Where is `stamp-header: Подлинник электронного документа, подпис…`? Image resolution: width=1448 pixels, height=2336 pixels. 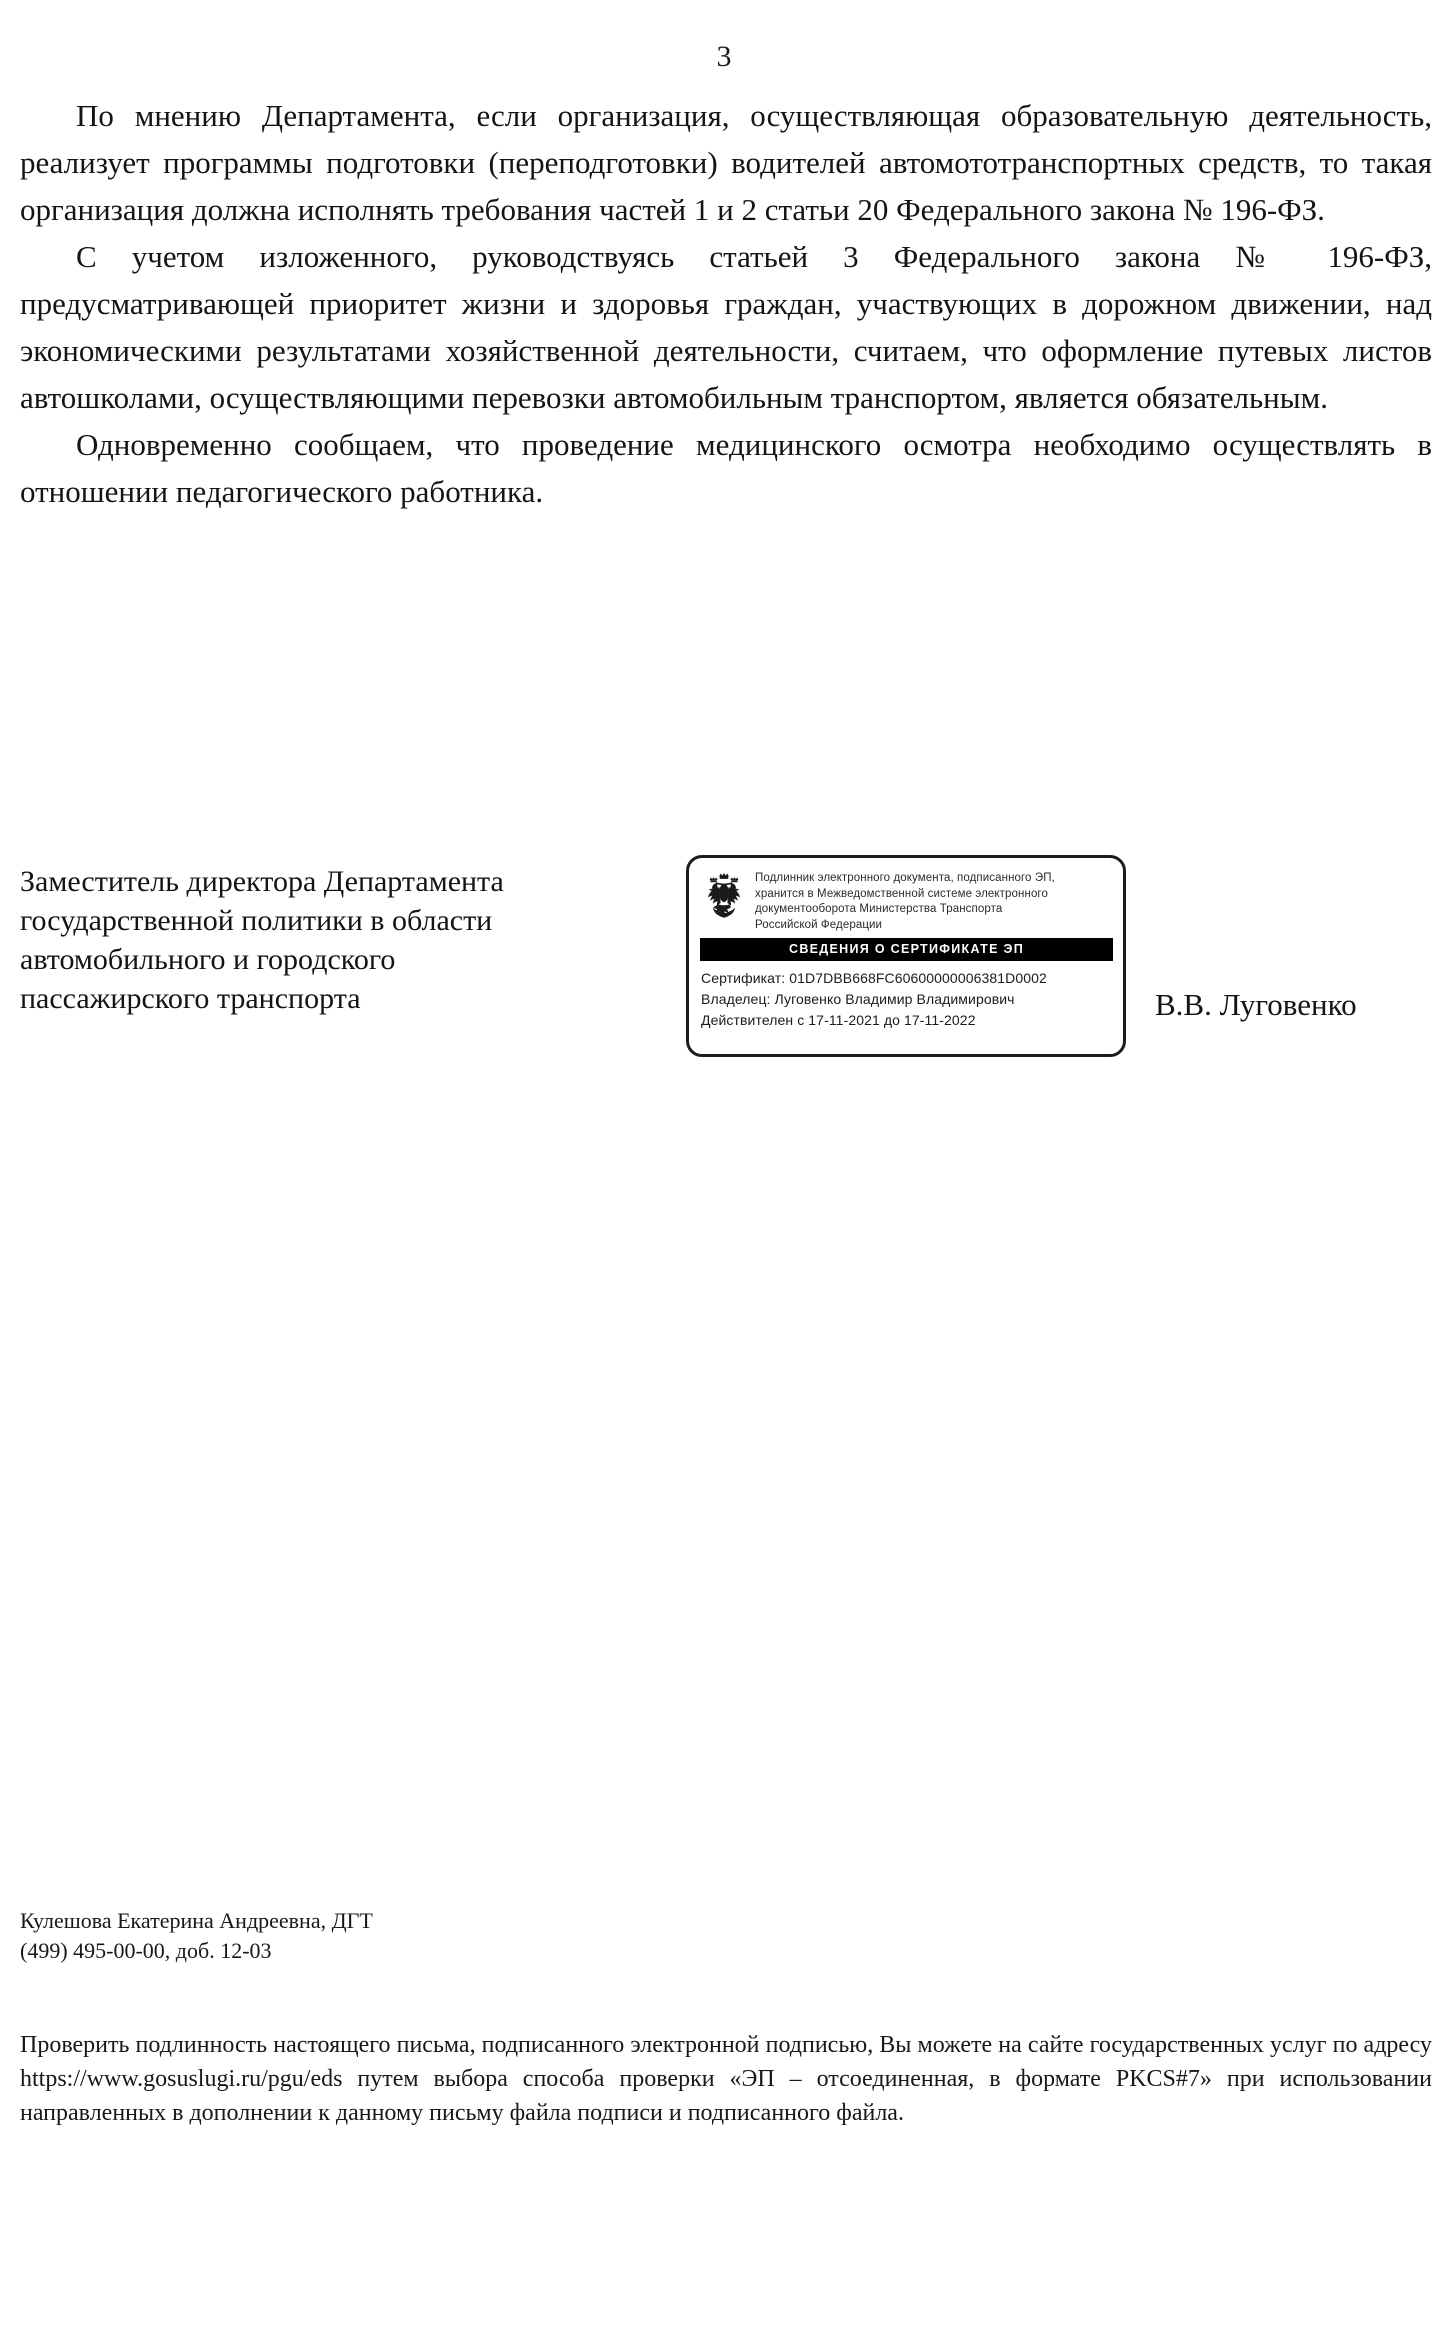
stamp-header: Подлинник электронного документа, подпис… is located at coordinates (906, 895).